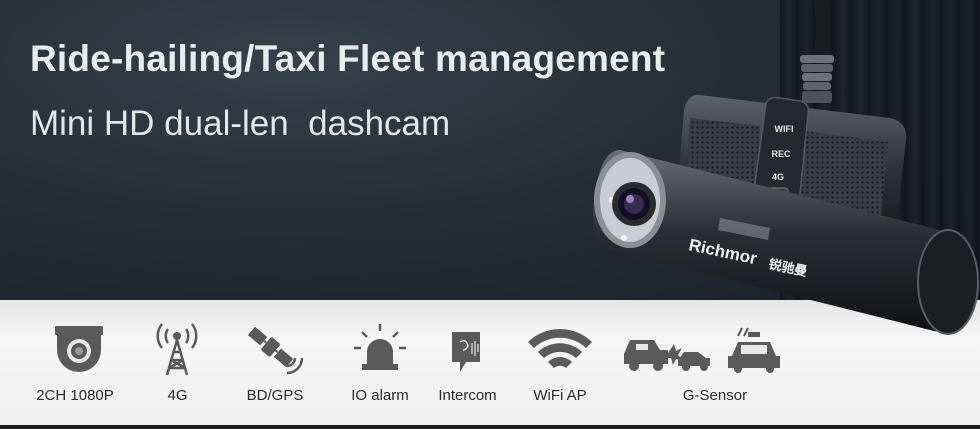 The image size is (980, 429). I want to click on feature-label: 2CH 1080P, so click(75, 395).